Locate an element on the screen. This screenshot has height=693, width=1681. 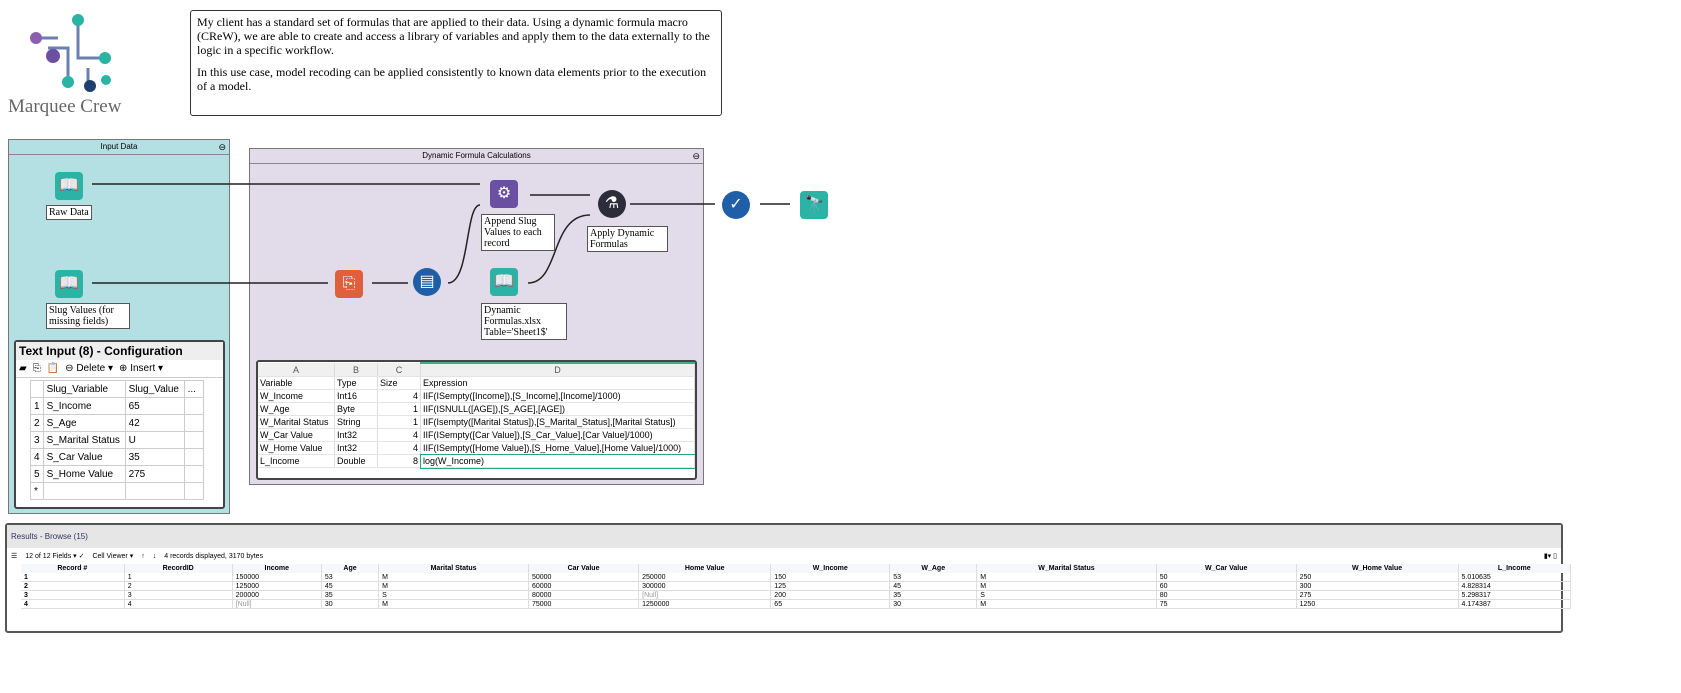
select-records-tool: ⎘ is located at coordinates (349, 284).